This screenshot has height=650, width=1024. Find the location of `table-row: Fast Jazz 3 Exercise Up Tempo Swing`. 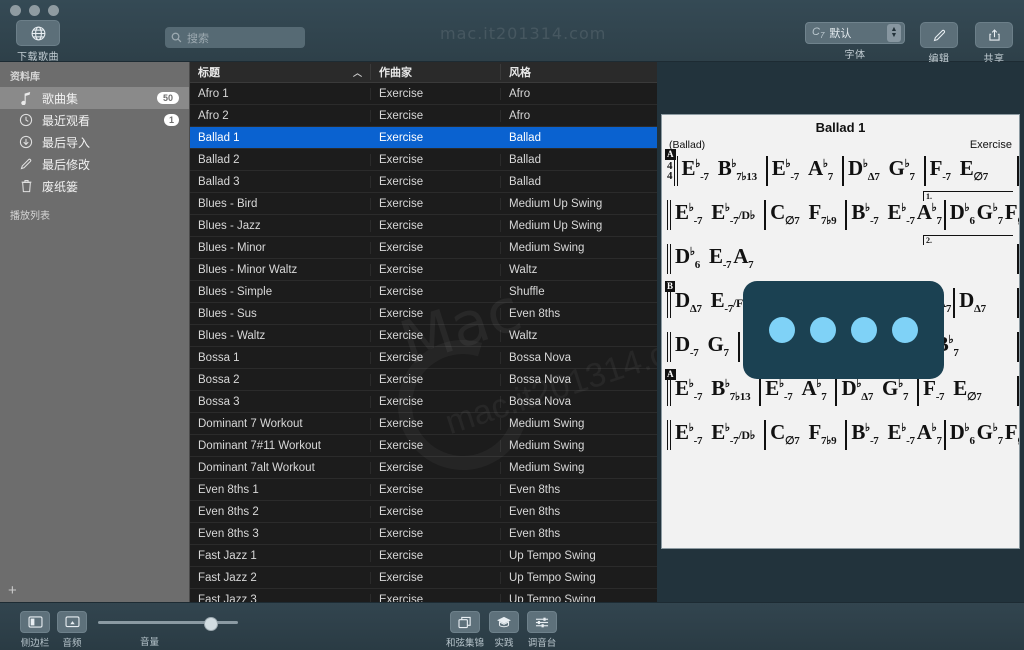

table-row: Fast Jazz 3 Exercise Up Tempo Swing is located at coordinates (423, 595).